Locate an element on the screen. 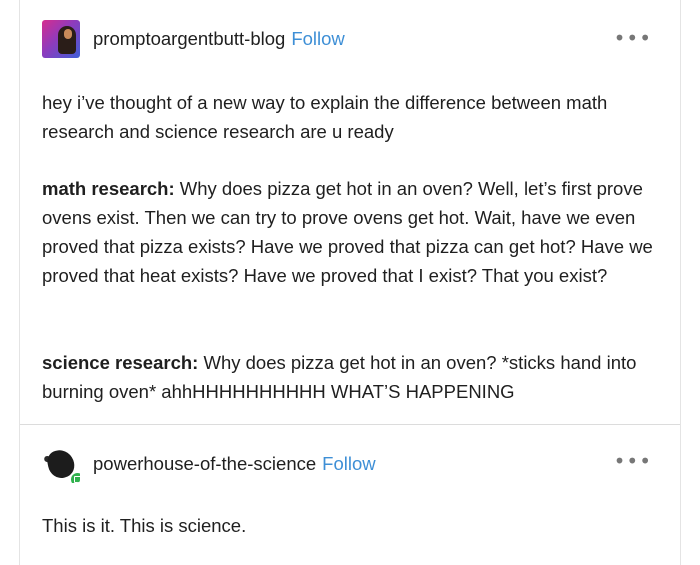  science-label: science research: is located at coordinates (120, 362).